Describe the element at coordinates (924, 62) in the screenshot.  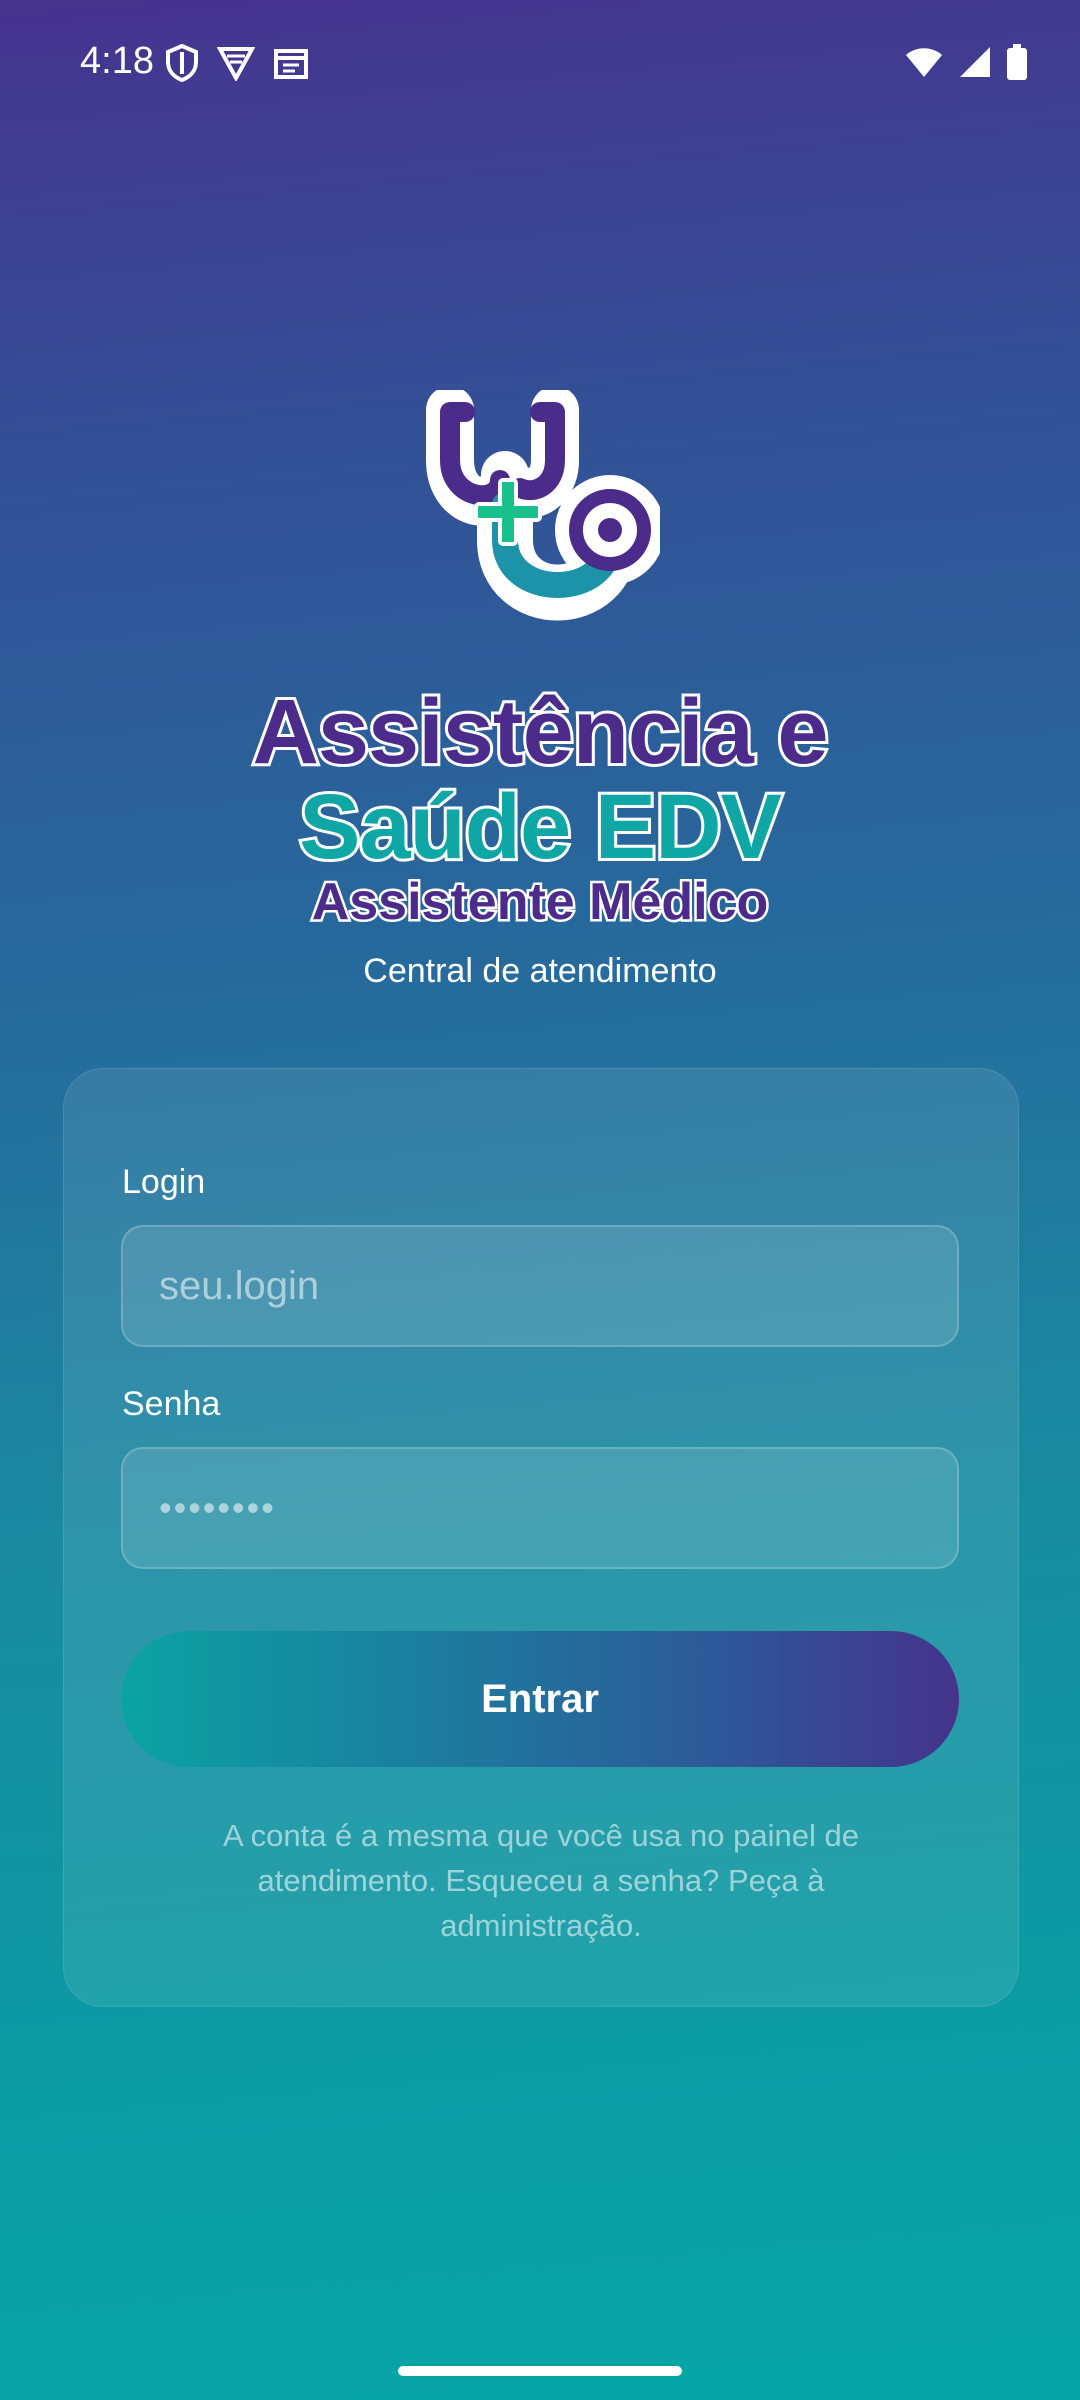
I see `wifi-icon` at that location.